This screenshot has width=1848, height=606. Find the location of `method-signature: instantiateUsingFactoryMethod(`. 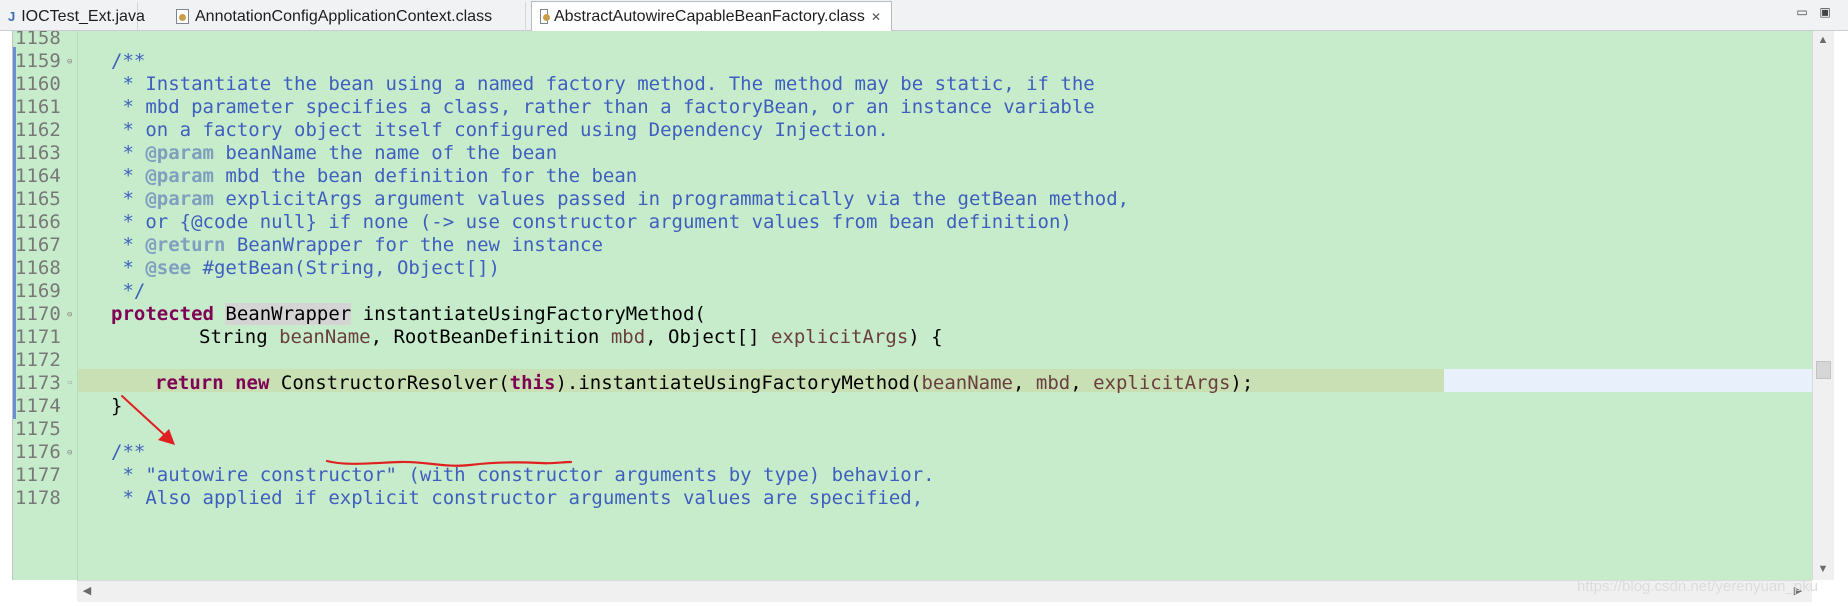

method-signature: instantiateUsingFactoryMethod( is located at coordinates (528, 314).